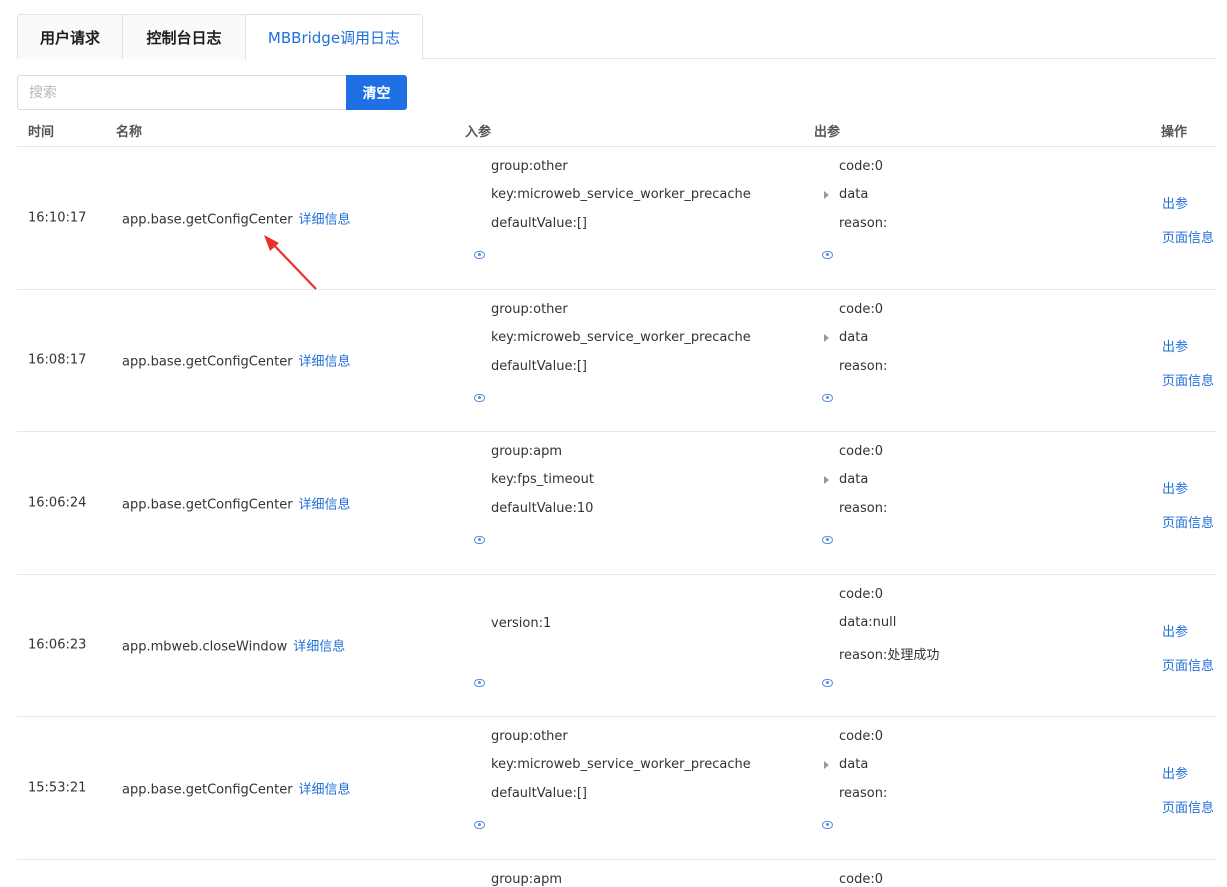 Image resolution: width=1227 pixels, height=887 pixels. What do you see at coordinates (57, 503) in the screenshot?
I see `row-time: 16:06:24` at bounding box center [57, 503].